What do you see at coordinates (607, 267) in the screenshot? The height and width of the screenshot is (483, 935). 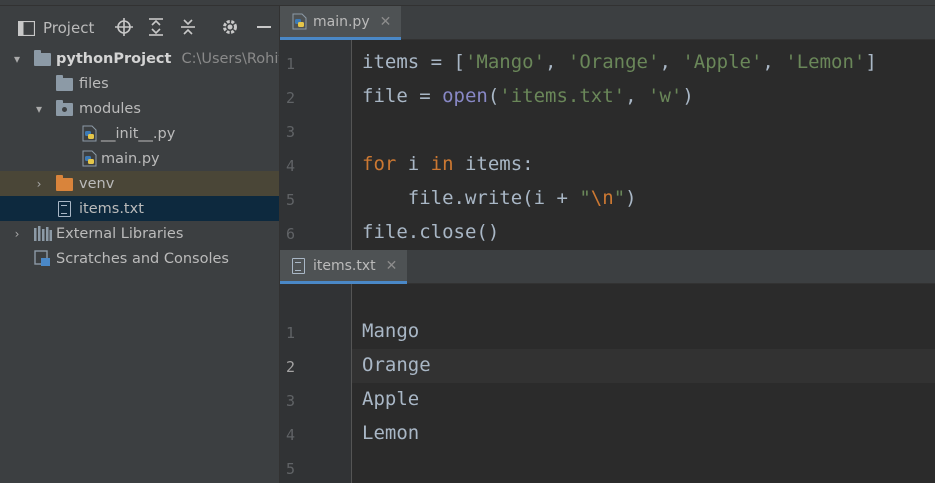 I see `editor-tab-bar: items.txt ✕` at bounding box center [607, 267].